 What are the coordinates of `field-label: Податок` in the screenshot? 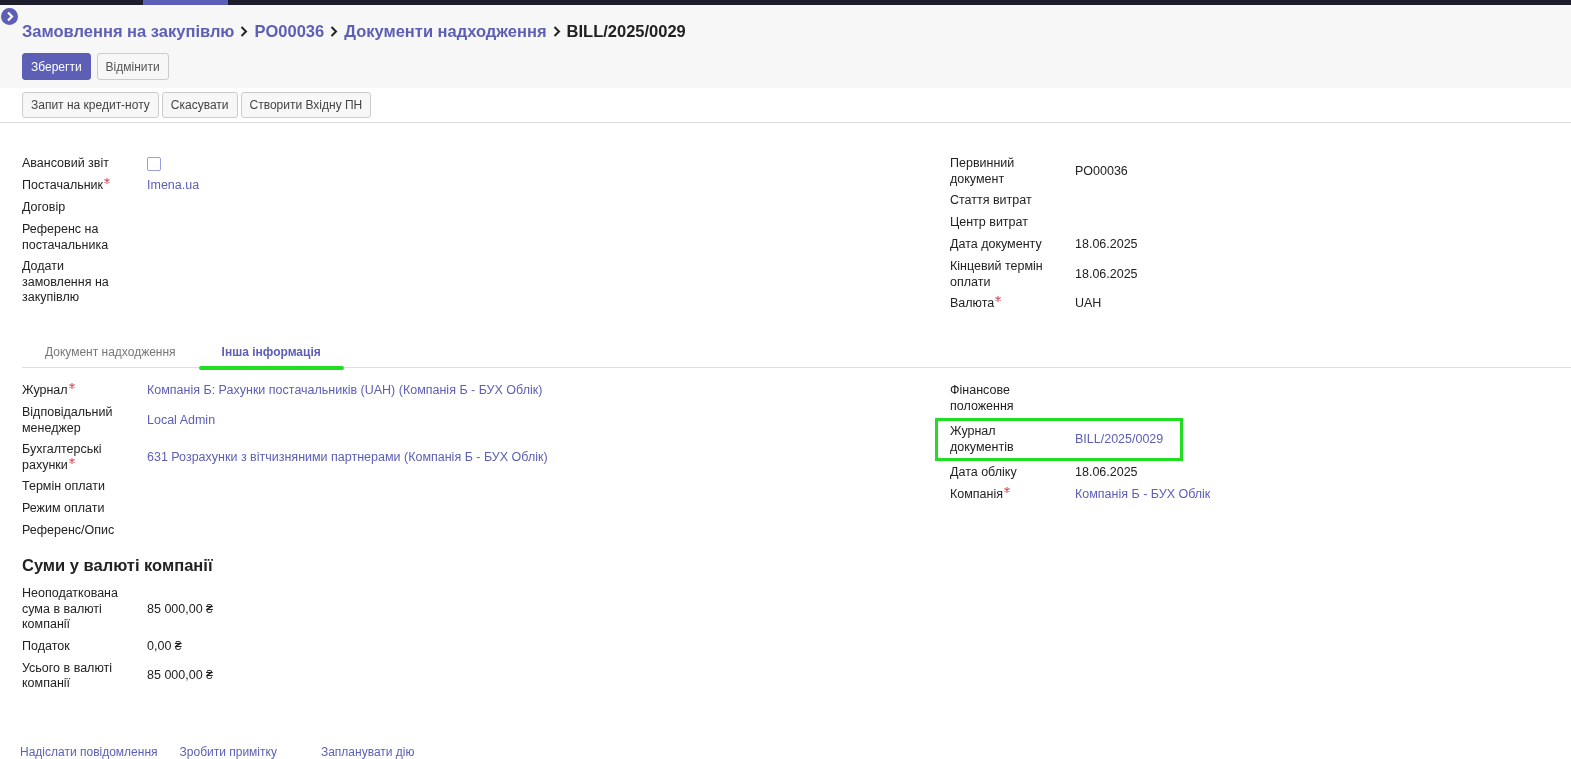 It's located at (46, 645).